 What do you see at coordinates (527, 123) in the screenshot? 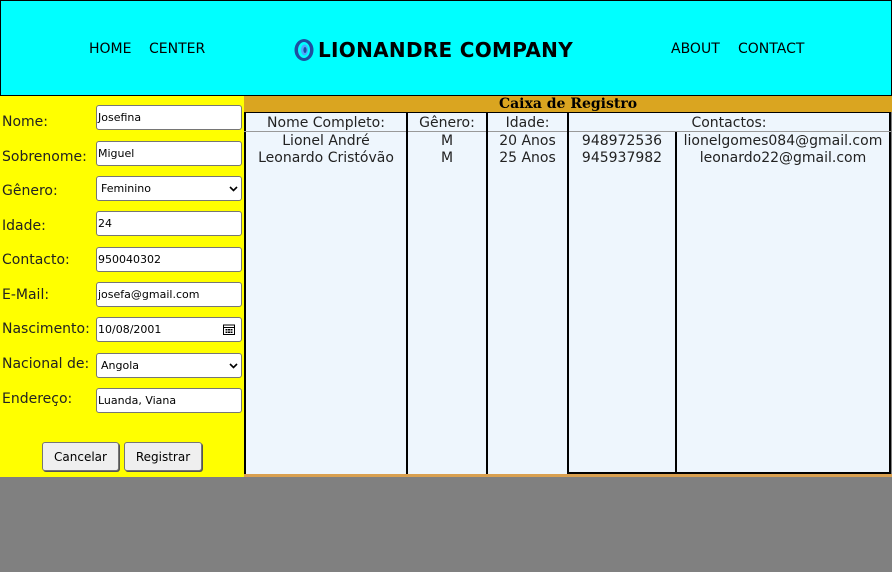
I see `header-idade: Idade:` at bounding box center [527, 123].